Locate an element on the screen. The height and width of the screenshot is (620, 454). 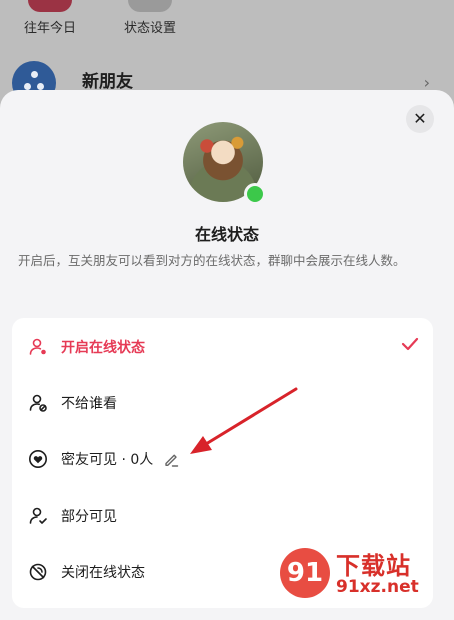
past-today-icon is located at coordinates (50, 6).